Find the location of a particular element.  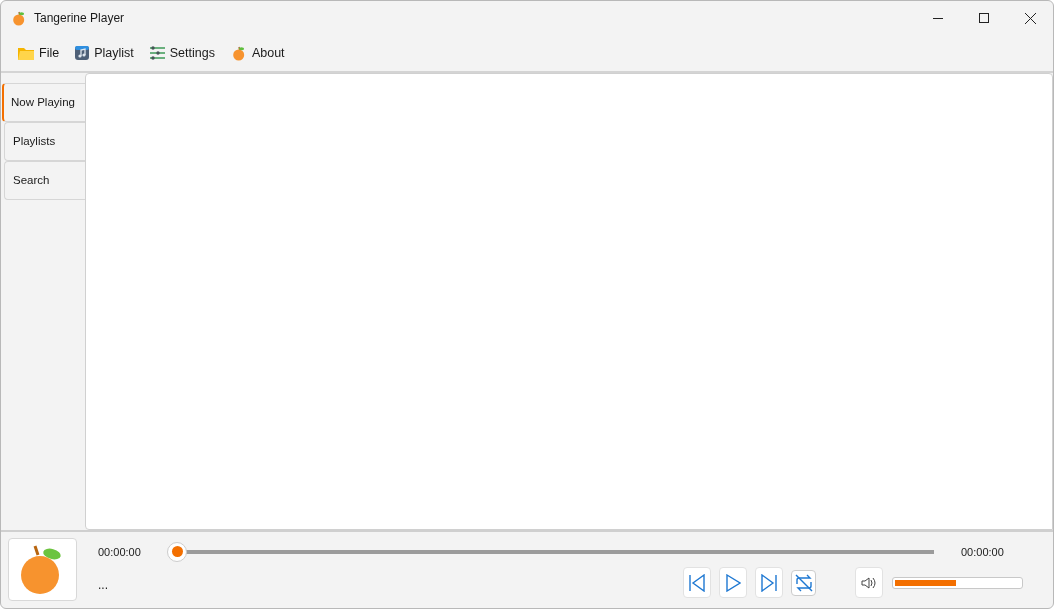

sidebar-tab: Playlists is located at coordinates (44, 141).